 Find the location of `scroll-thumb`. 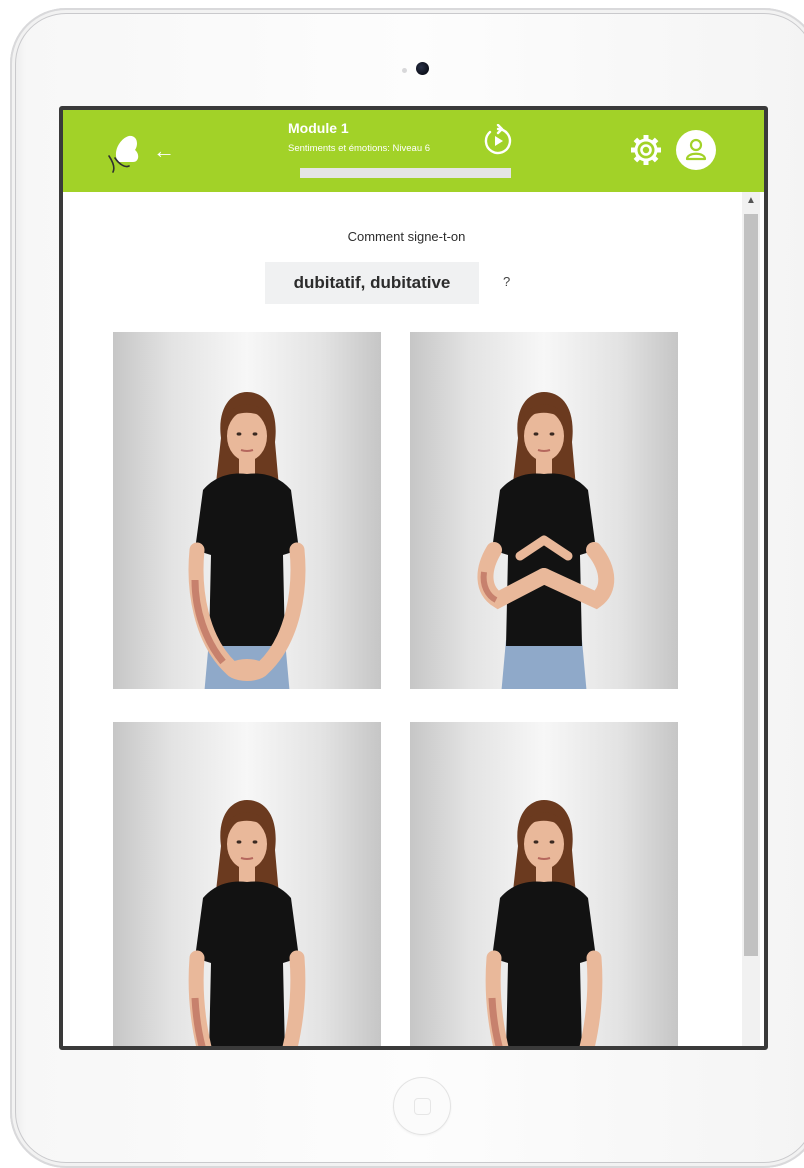

scroll-thumb is located at coordinates (751, 585).